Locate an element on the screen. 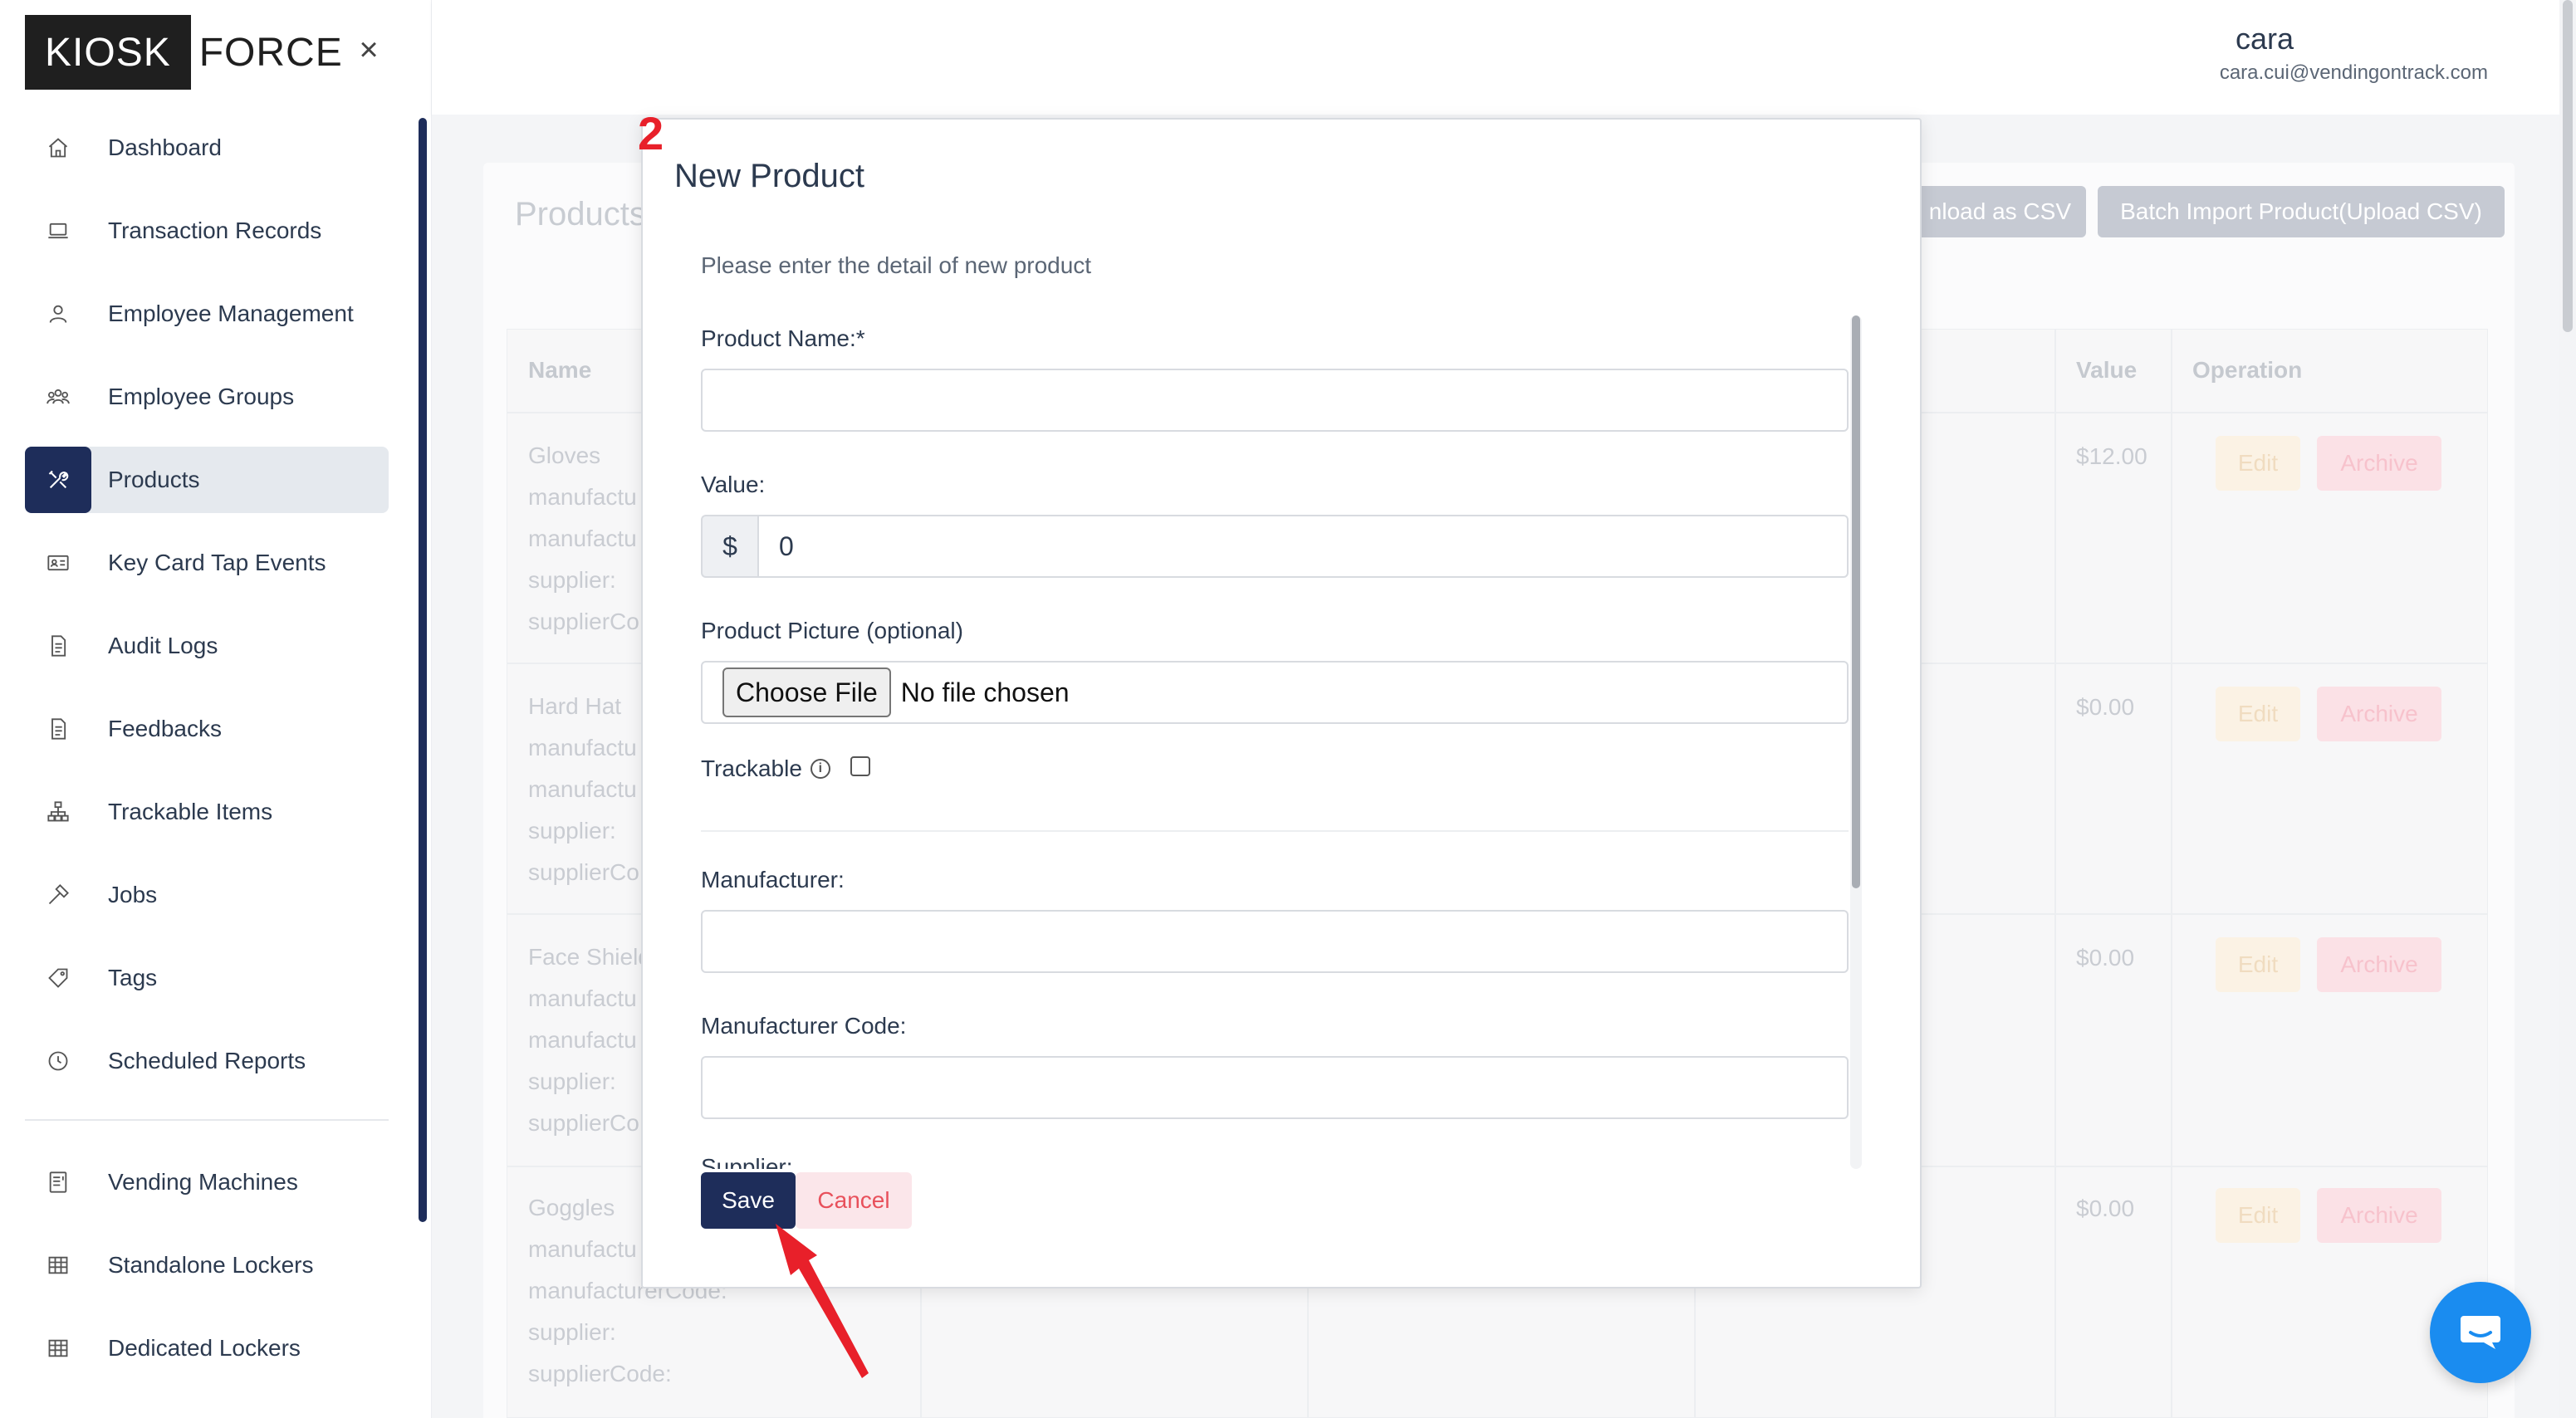  table-col-divider is located at coordinates (2172, 873).